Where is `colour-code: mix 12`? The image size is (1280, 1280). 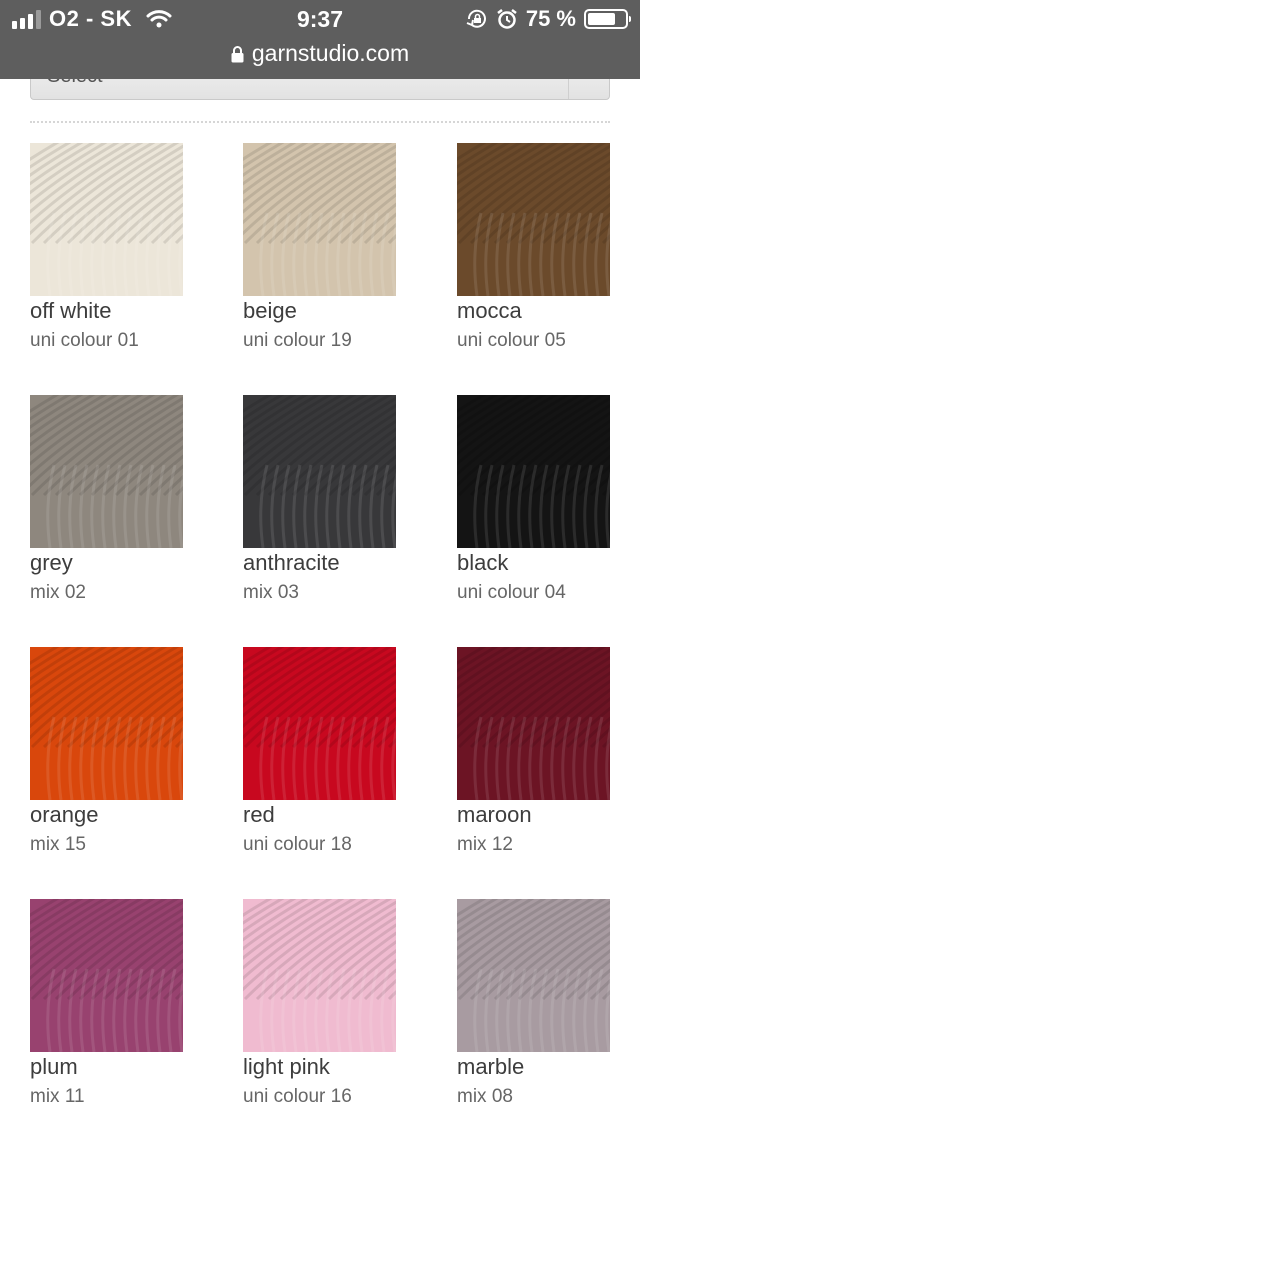
colour-code: mix 12 is located at coordinates (485, 844).